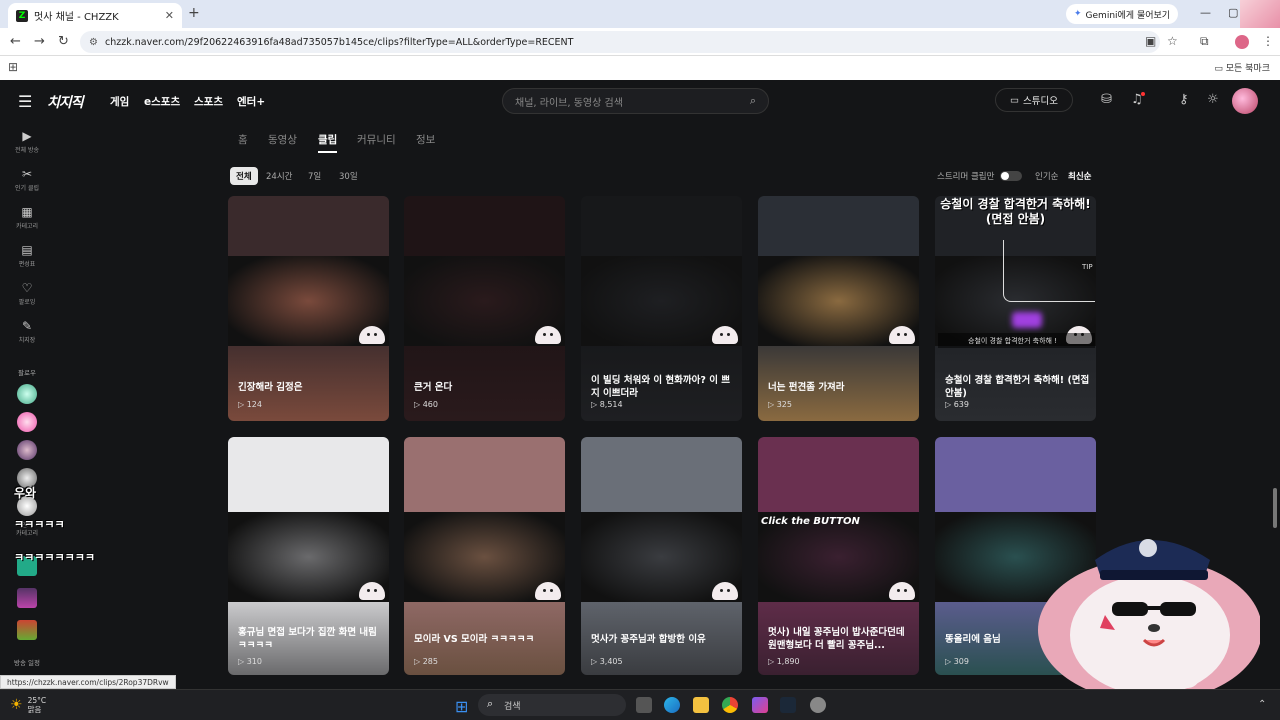 Image resolution: width=1280 pixels, height=720 pixels. I want to click on reload-icon: ↻, so click(63, 41).